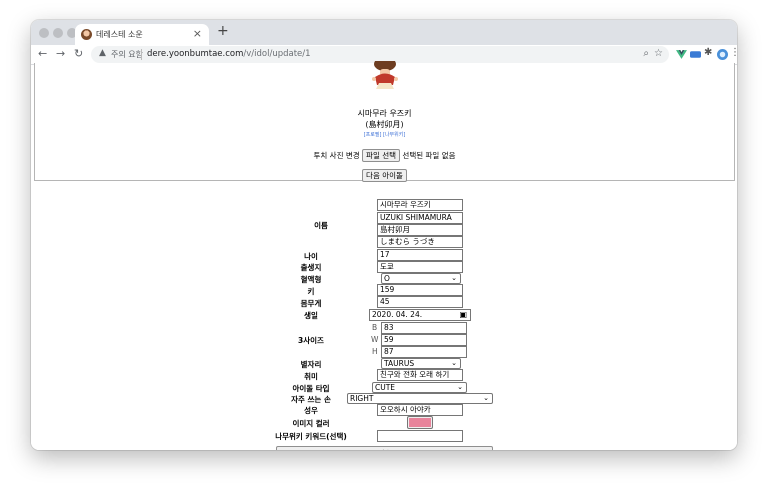  I want to click on address-separator, so click(141, 54).